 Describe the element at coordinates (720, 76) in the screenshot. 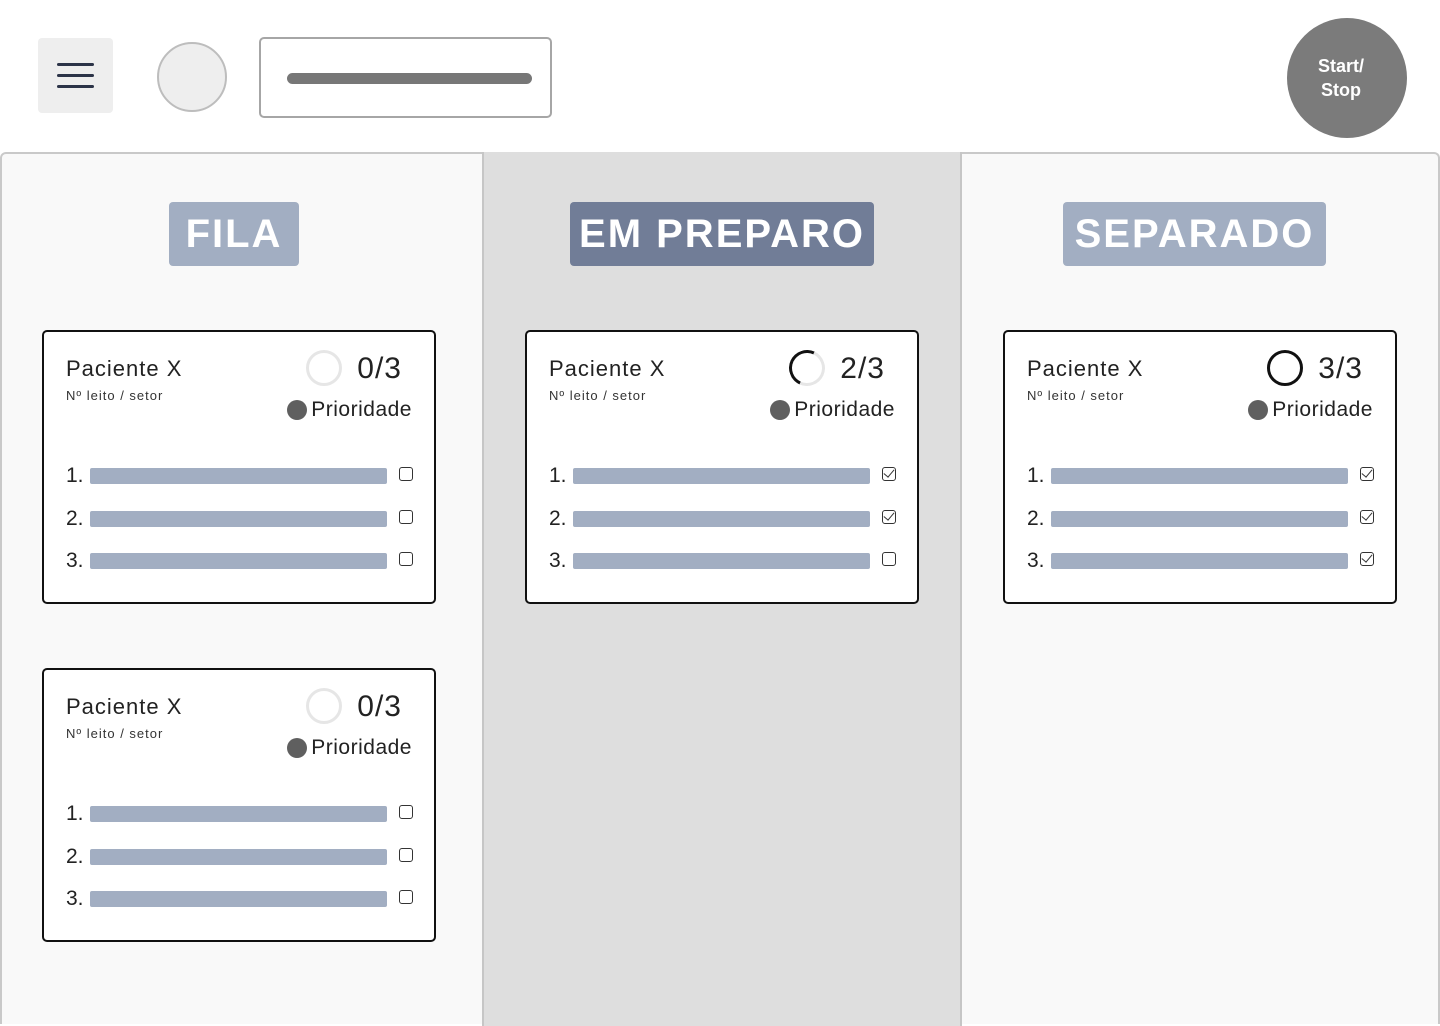

I see `top-bar: Start/ Stop` at that location.